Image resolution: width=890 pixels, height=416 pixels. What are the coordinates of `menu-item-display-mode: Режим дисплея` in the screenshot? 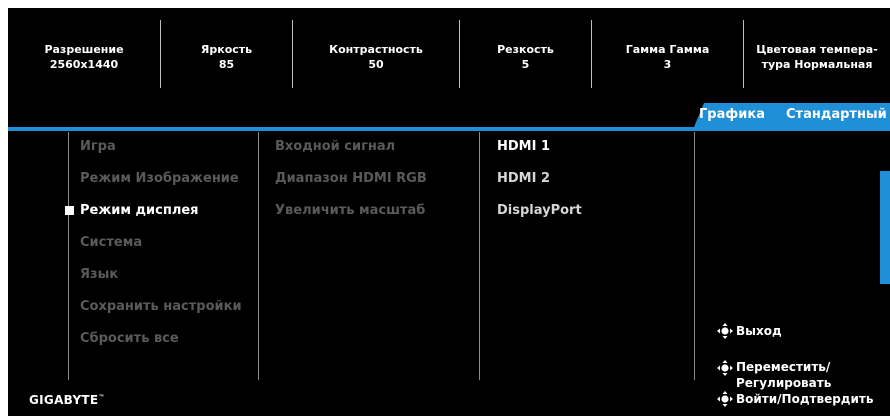 It's located at (139, 210).